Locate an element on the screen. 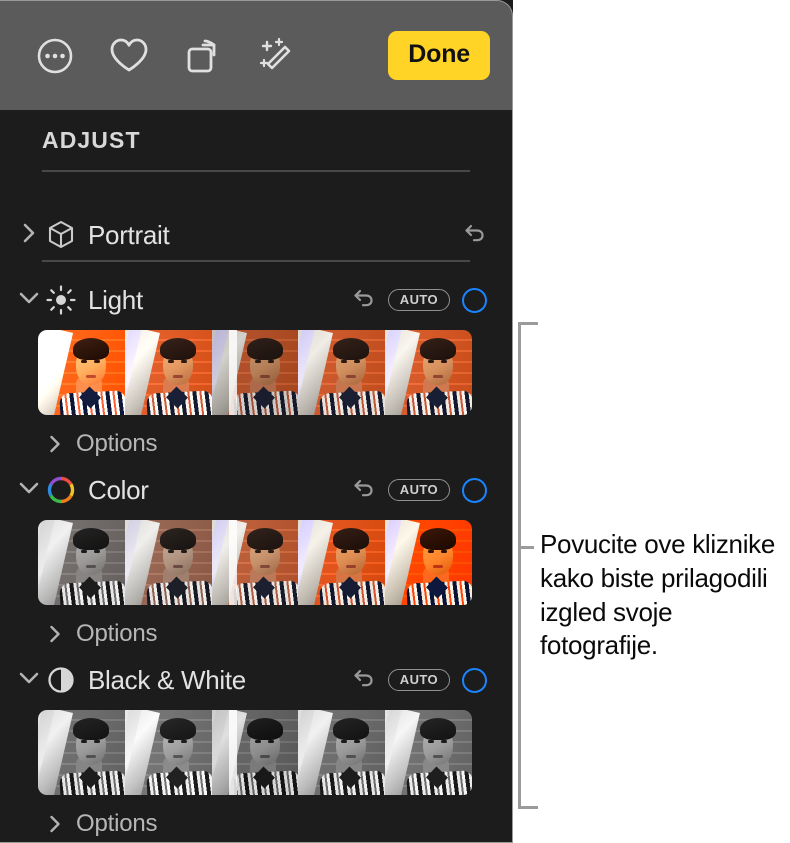  auto-enhance-icon is located at coordinates (277, 56).